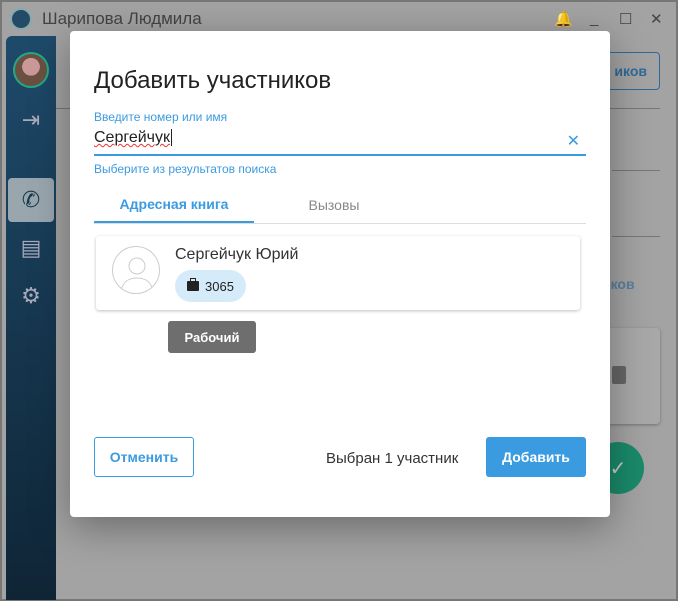  Describe the element at coordinates (161, 117) in the screenshot. I see `search-label: Введите номер или имя` at that location.